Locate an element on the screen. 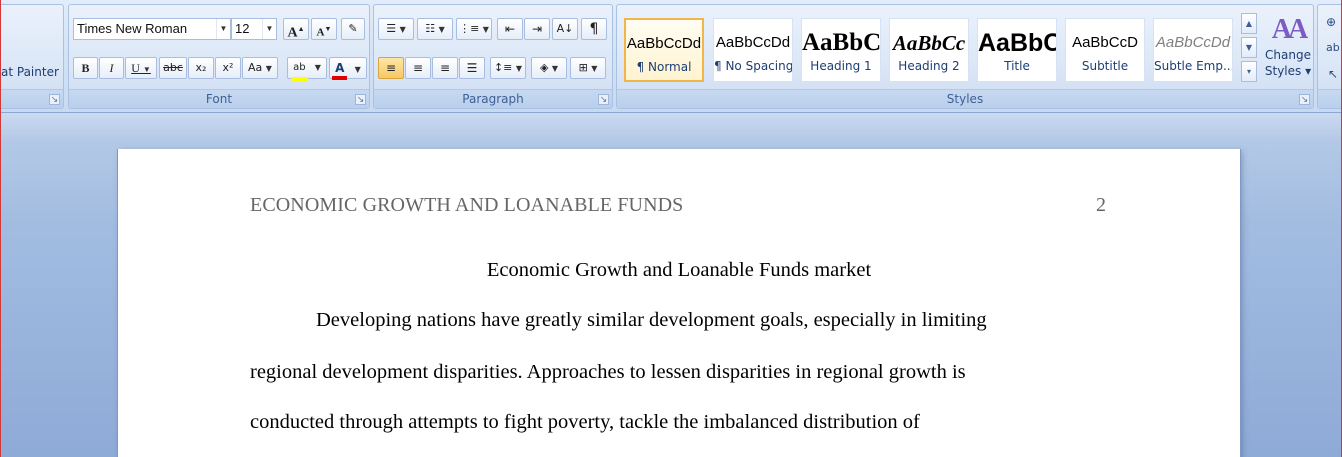 The width and height of the screenshot is (1342, 457). increase-indent-button: ⇥ is located at coordinates (537, 29).